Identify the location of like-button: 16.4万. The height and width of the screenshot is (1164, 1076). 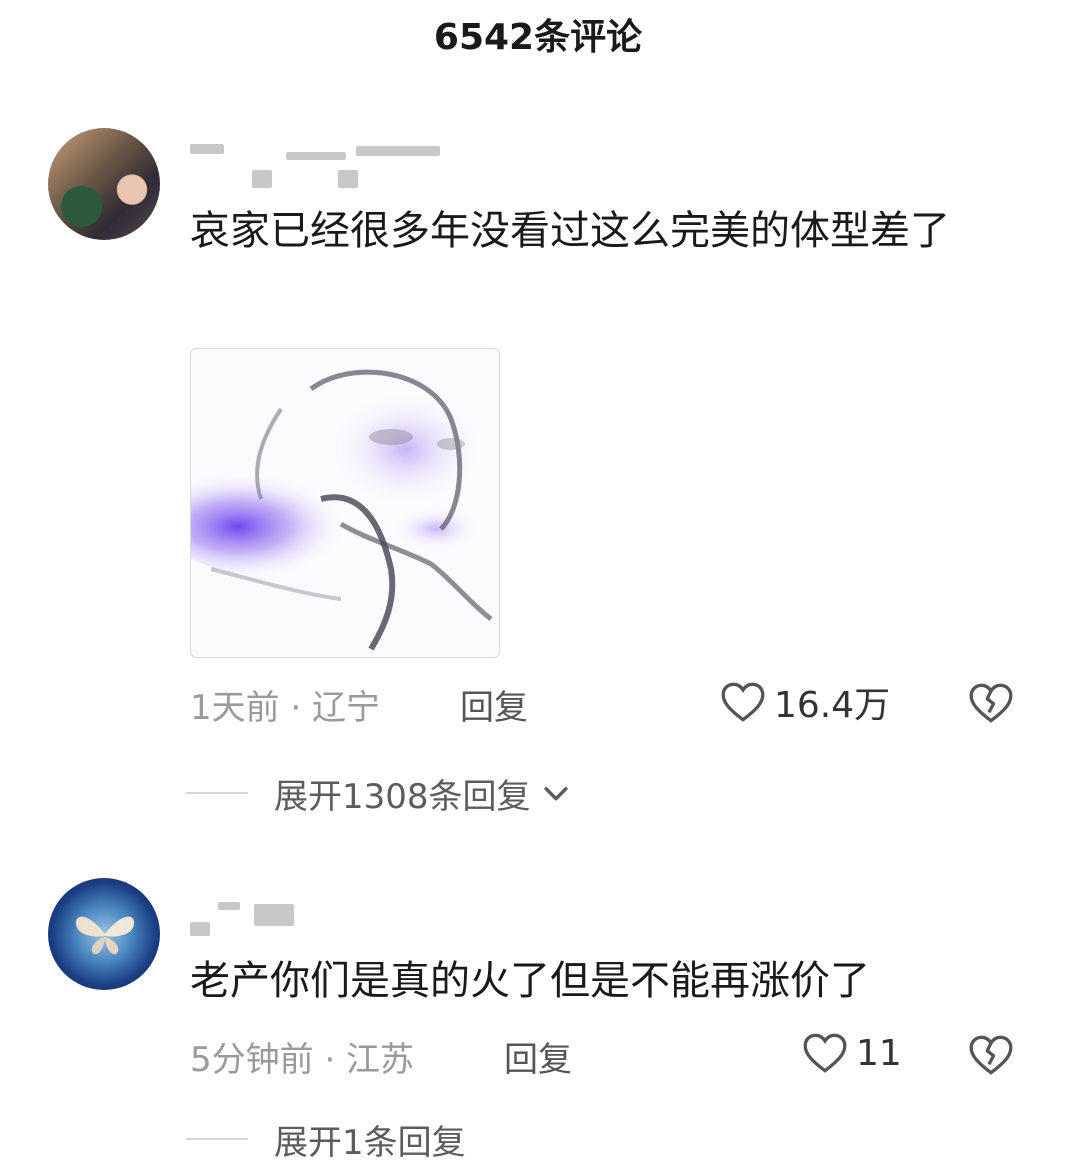
(804, 702).